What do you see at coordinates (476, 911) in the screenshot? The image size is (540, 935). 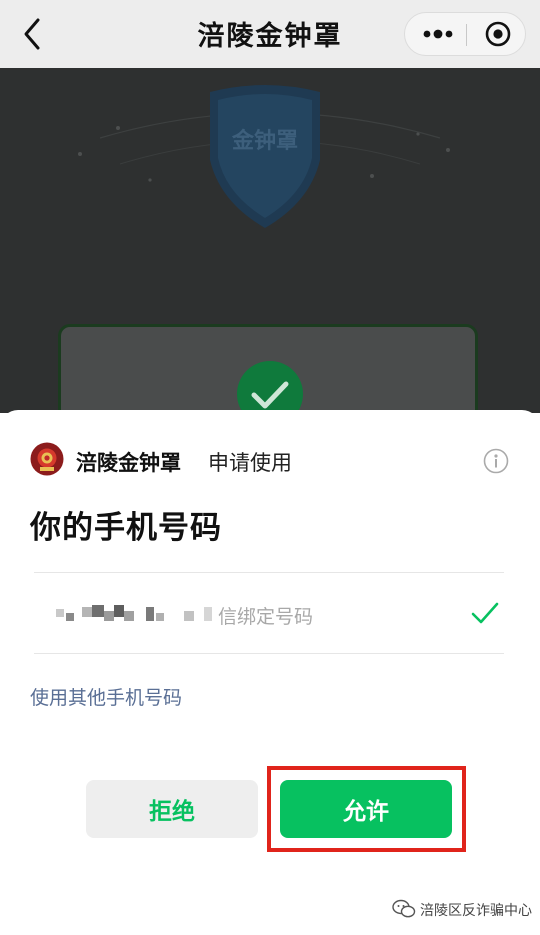 I see `watermark-text: 涪陵区反诈骗中心` at bounding box center [476, 911].